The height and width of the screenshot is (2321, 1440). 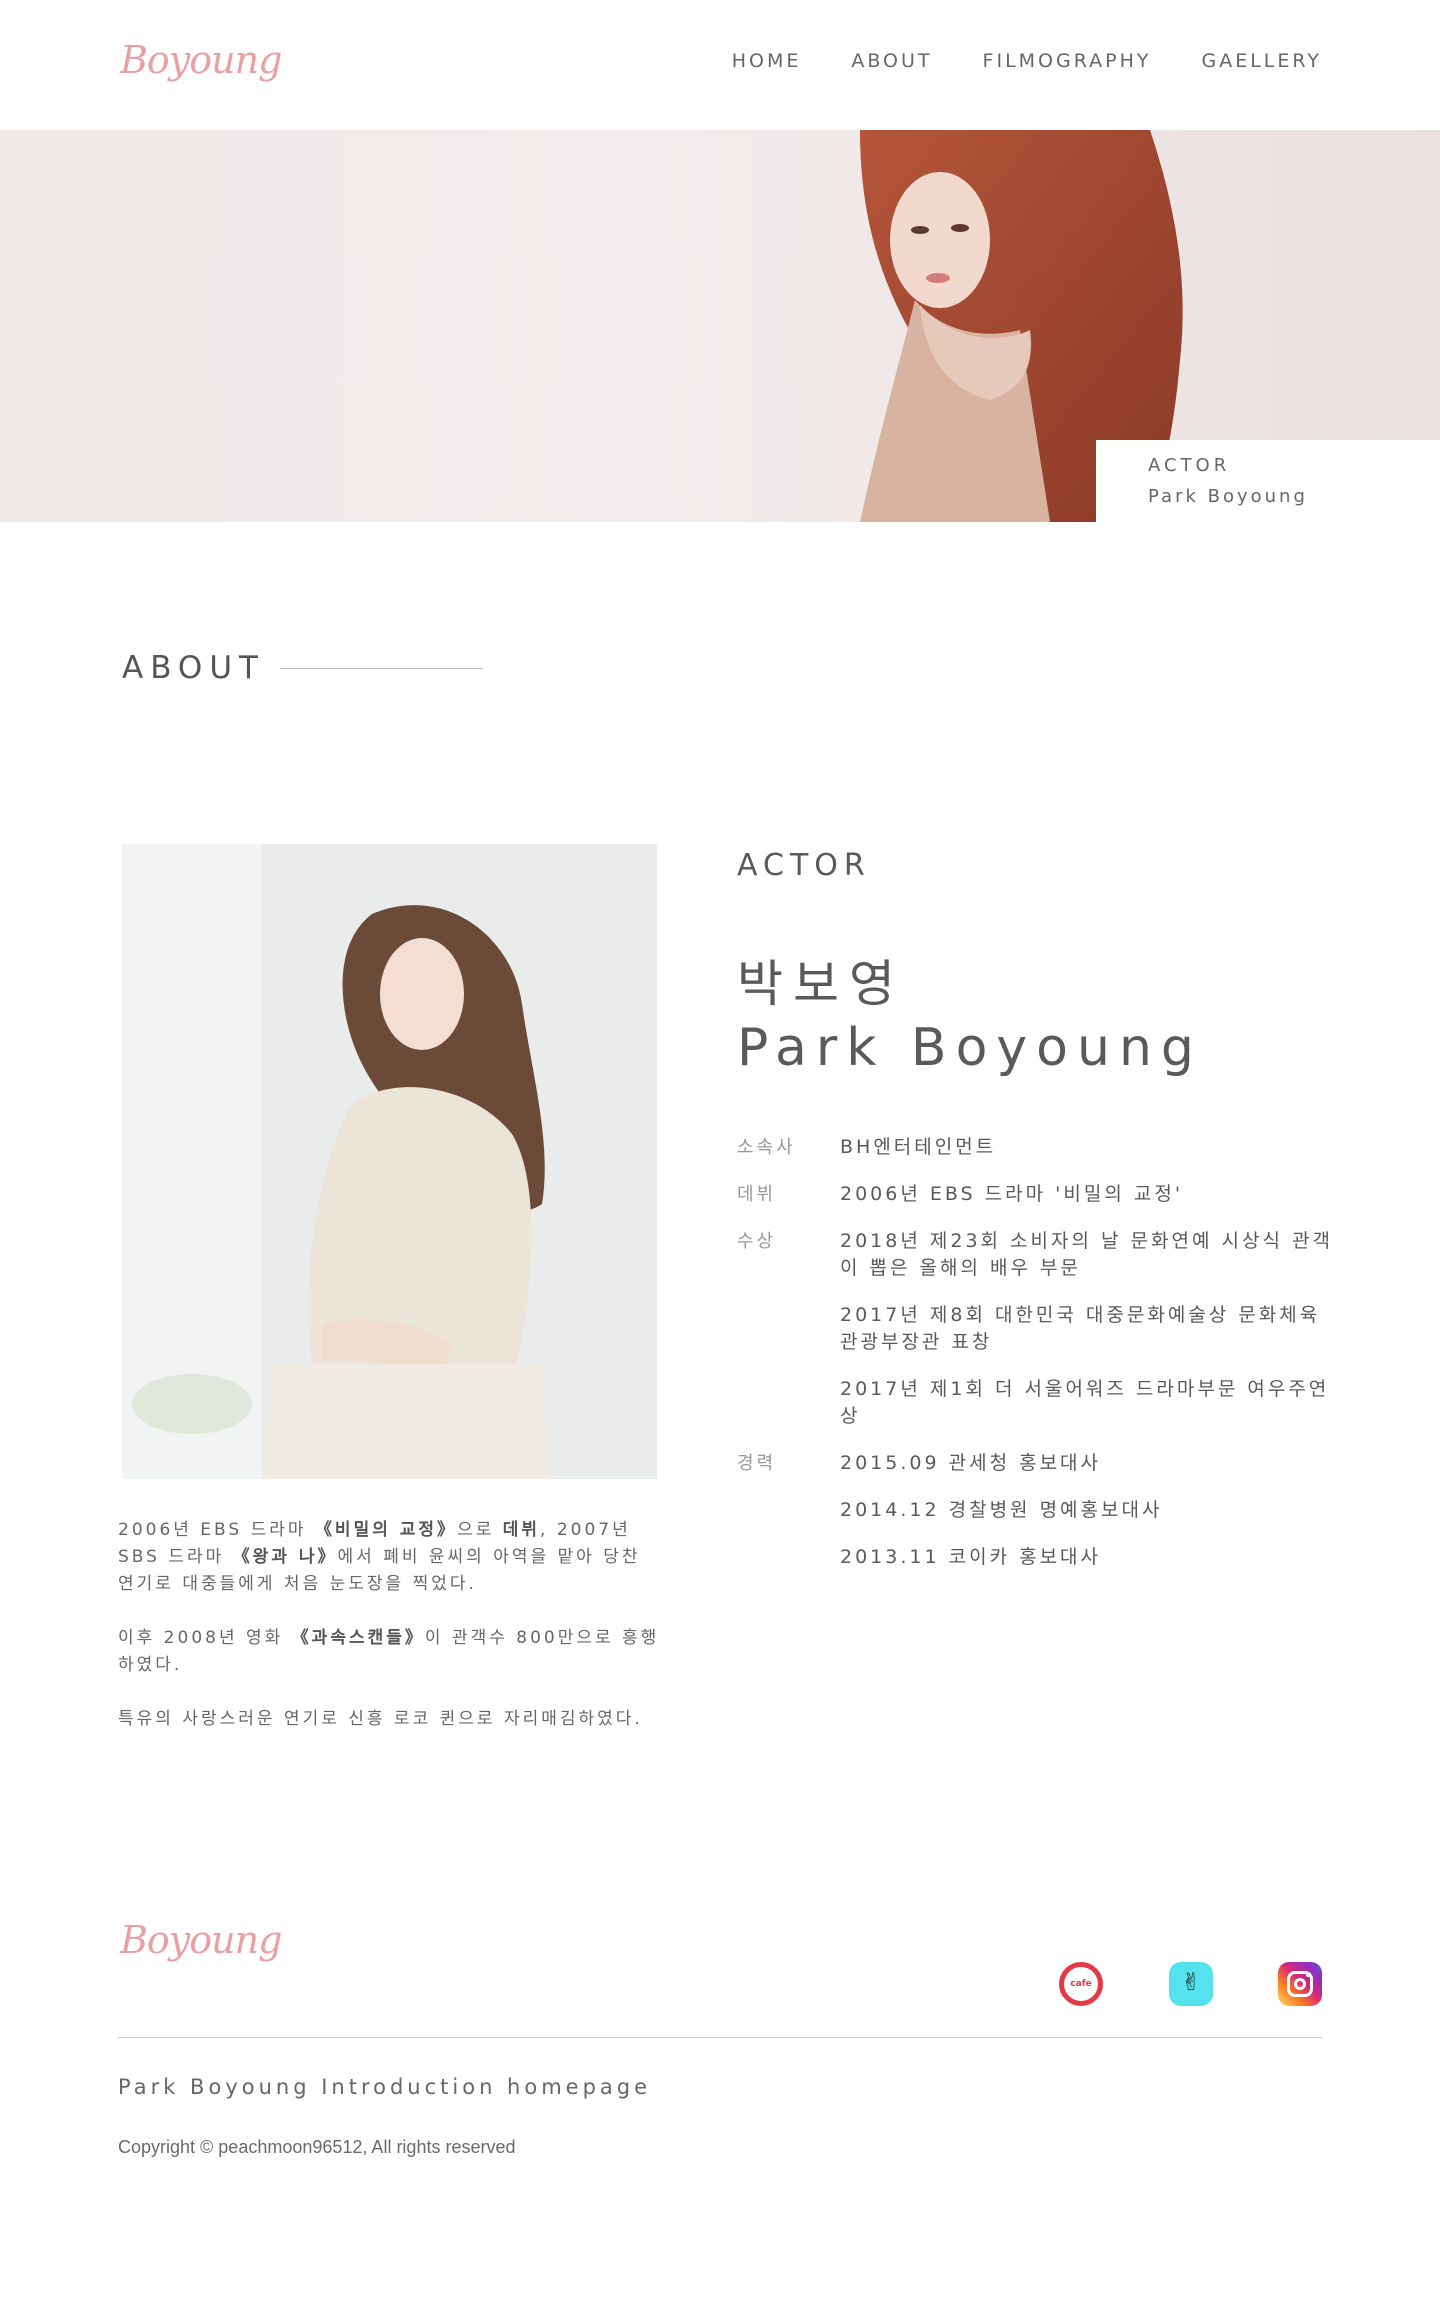 What do you see at coordinates (918, 1147) in the screenshot?
I see `info-value: BH엔터테인먼트` at bounding box center [918, 1147].